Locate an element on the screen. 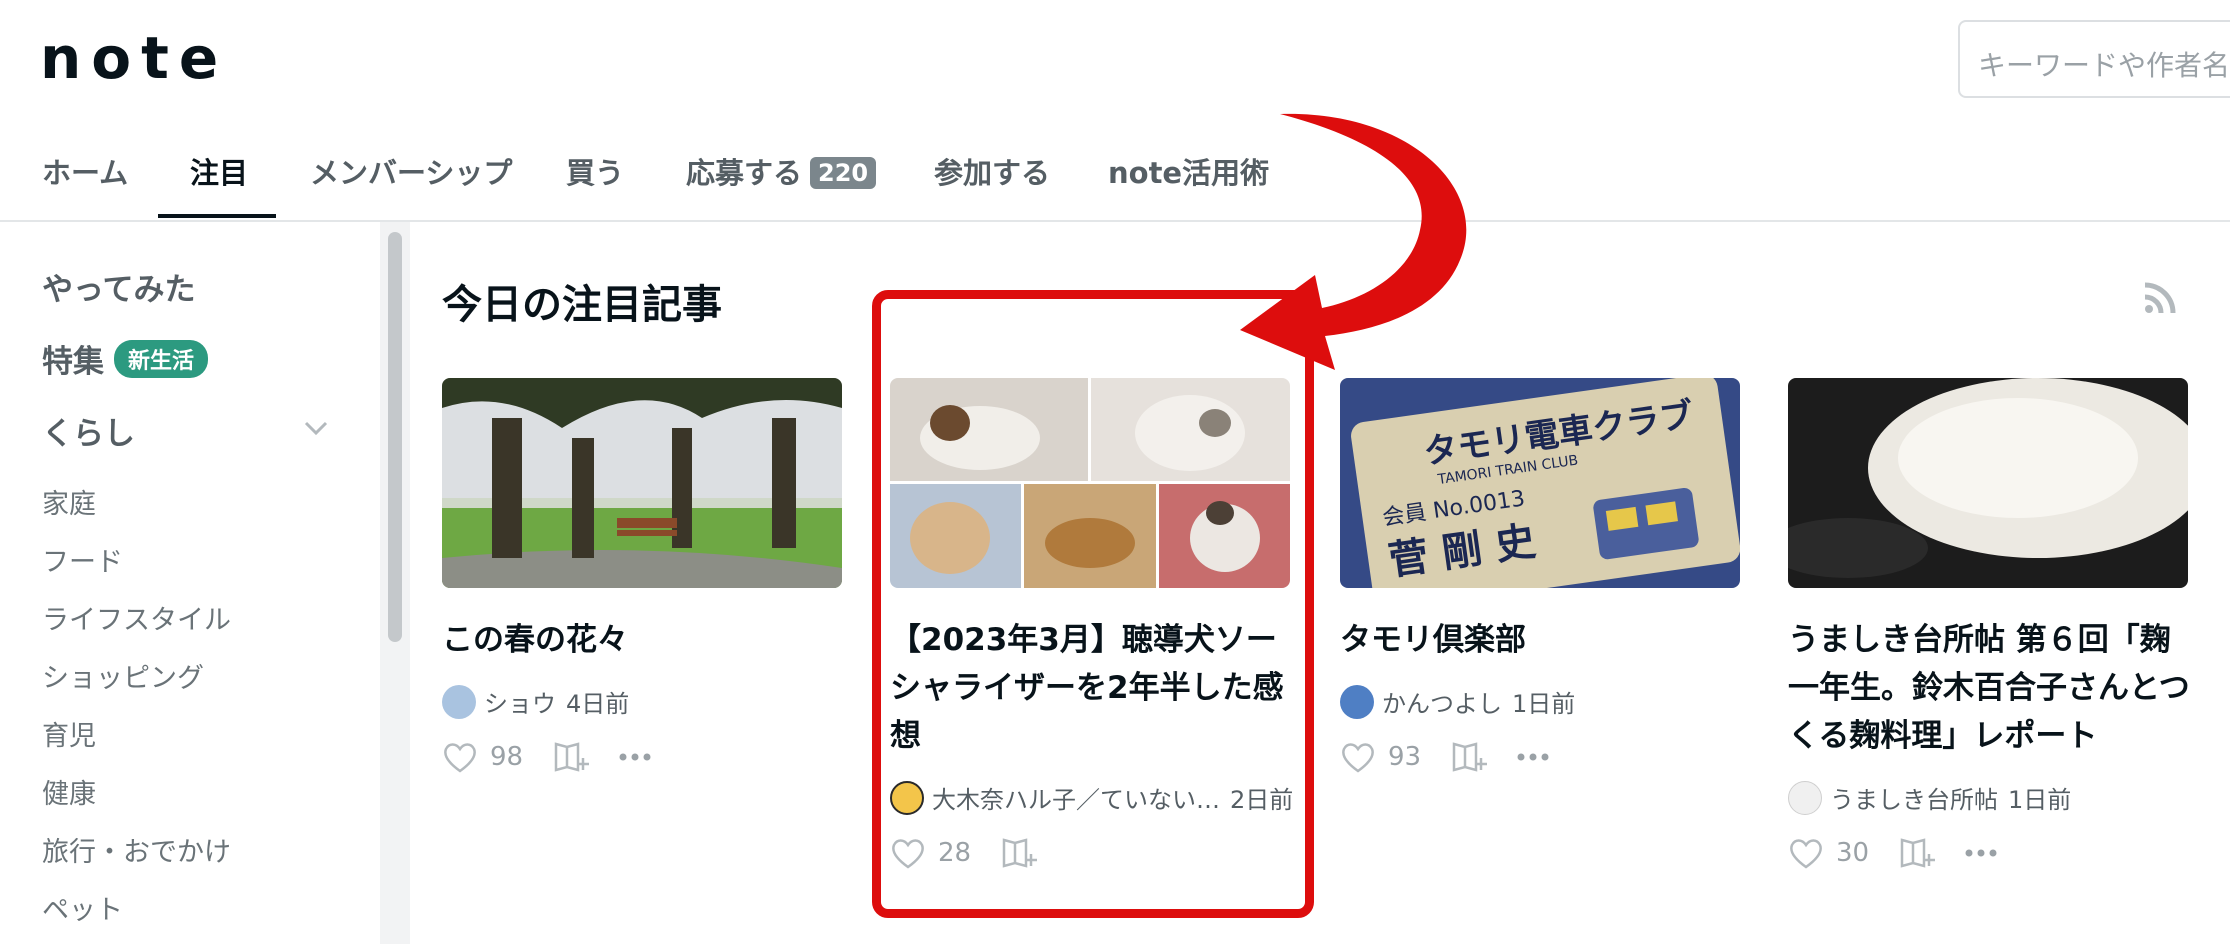 This screenshot has width=2230, height=944. sidebar-heading-label: 特集 is located at coordinates (73, 362).